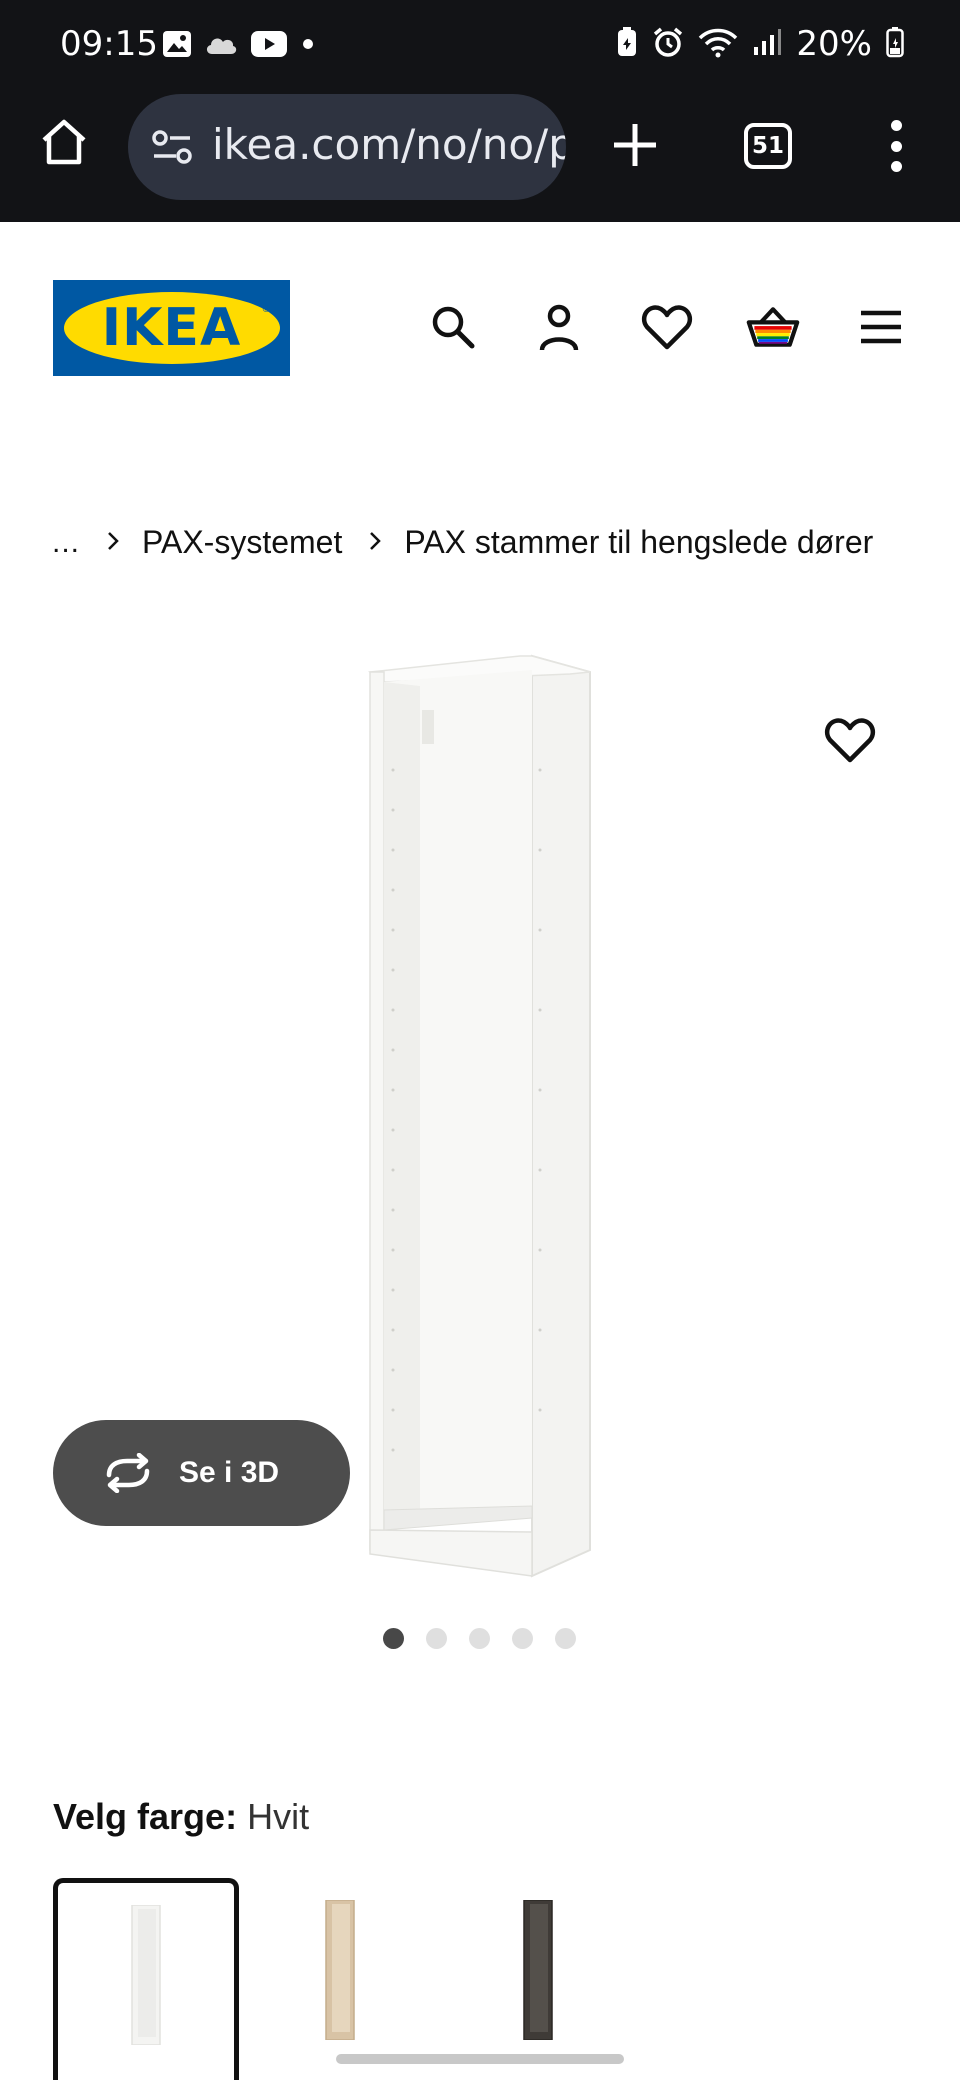 This screenshot has height=2080, width=960. What do you see at coordinates (767, 44) in the screenshot?
I see `signal-icon` at bounding box center [767, 44].